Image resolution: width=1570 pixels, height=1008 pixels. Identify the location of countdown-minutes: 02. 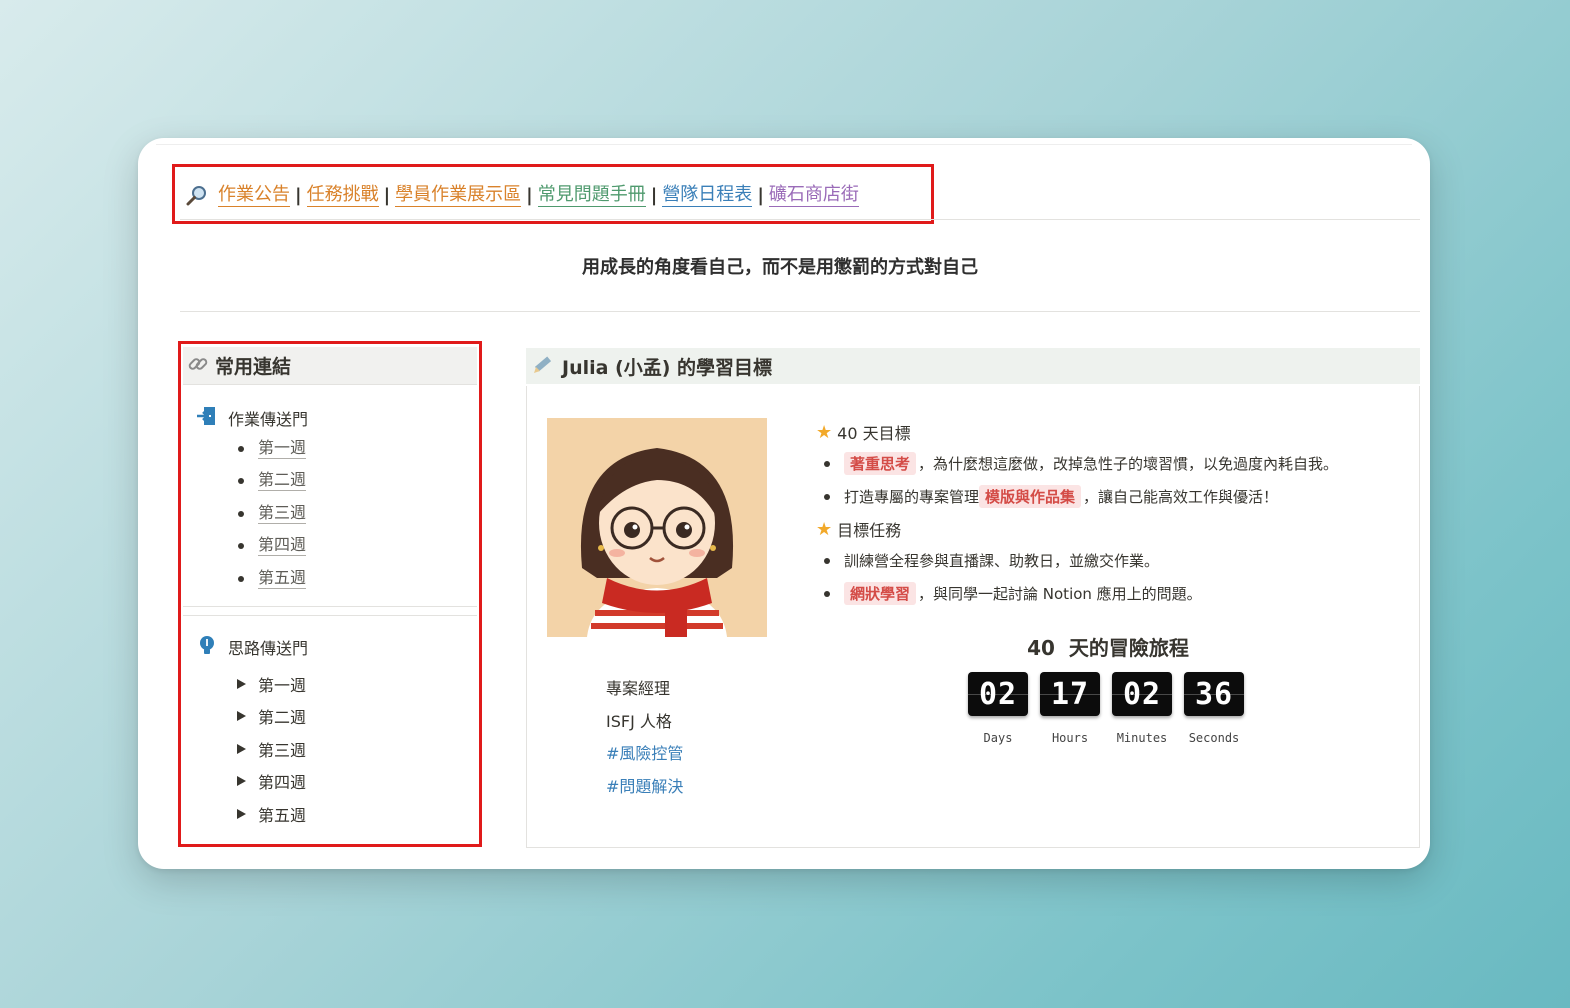
(1142, 694).